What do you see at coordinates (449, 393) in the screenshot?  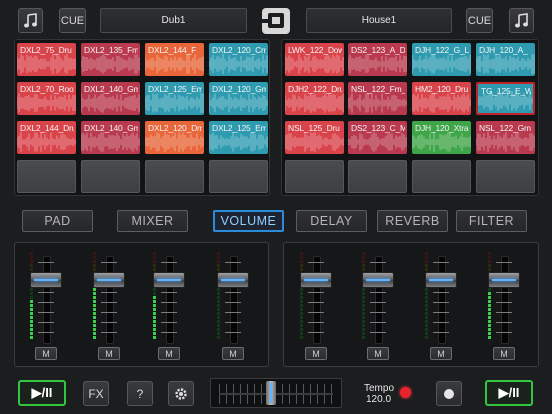 I see `stop-button` at bounding box center [449, 393].